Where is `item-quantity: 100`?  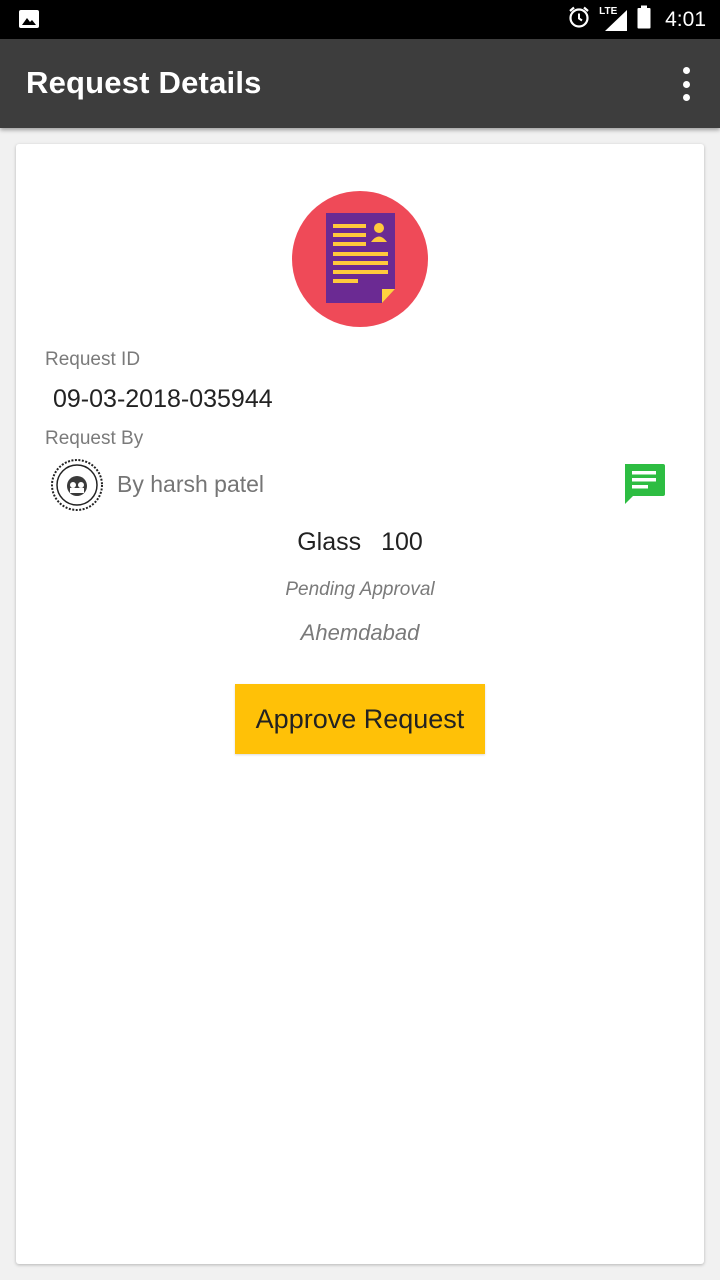 item-quantity: 100 is located at coordinates (402, 542).